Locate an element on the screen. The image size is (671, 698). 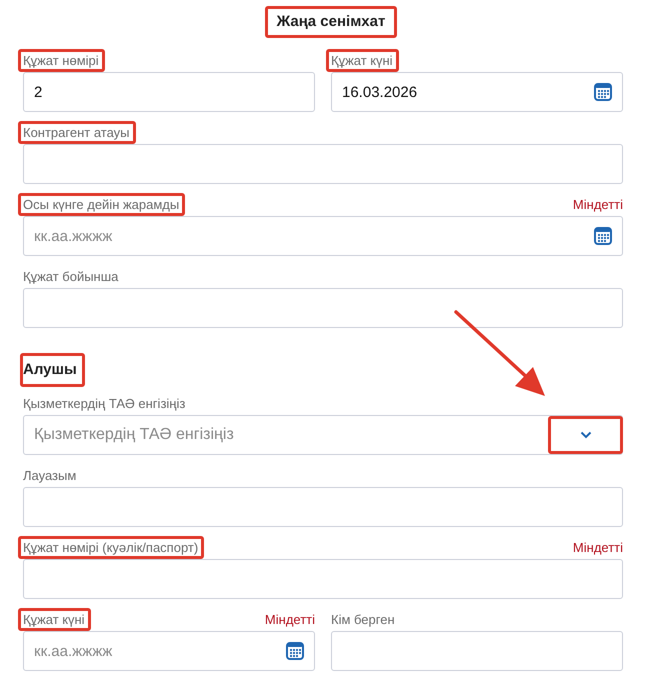
section-heading: Алушы is located at coordinates (52, 370).